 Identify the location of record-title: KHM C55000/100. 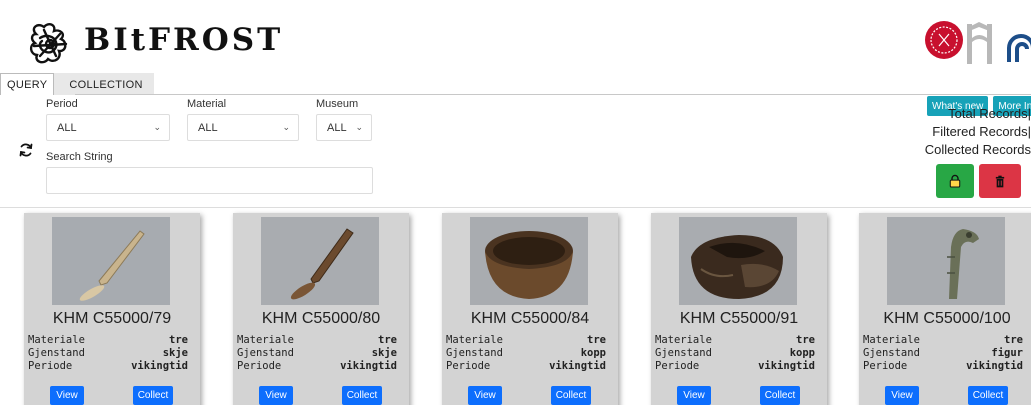
(947, 318).